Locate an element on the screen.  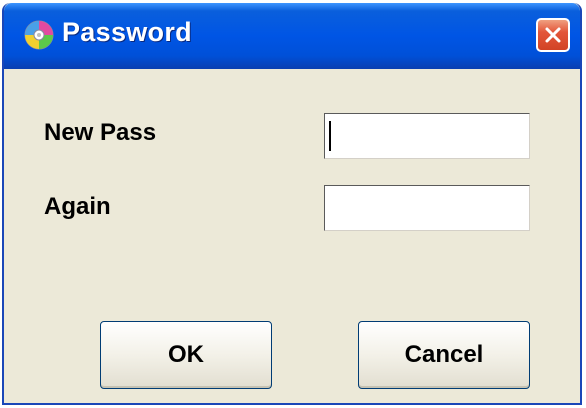
close-icon is located at coordinates (553, 35).